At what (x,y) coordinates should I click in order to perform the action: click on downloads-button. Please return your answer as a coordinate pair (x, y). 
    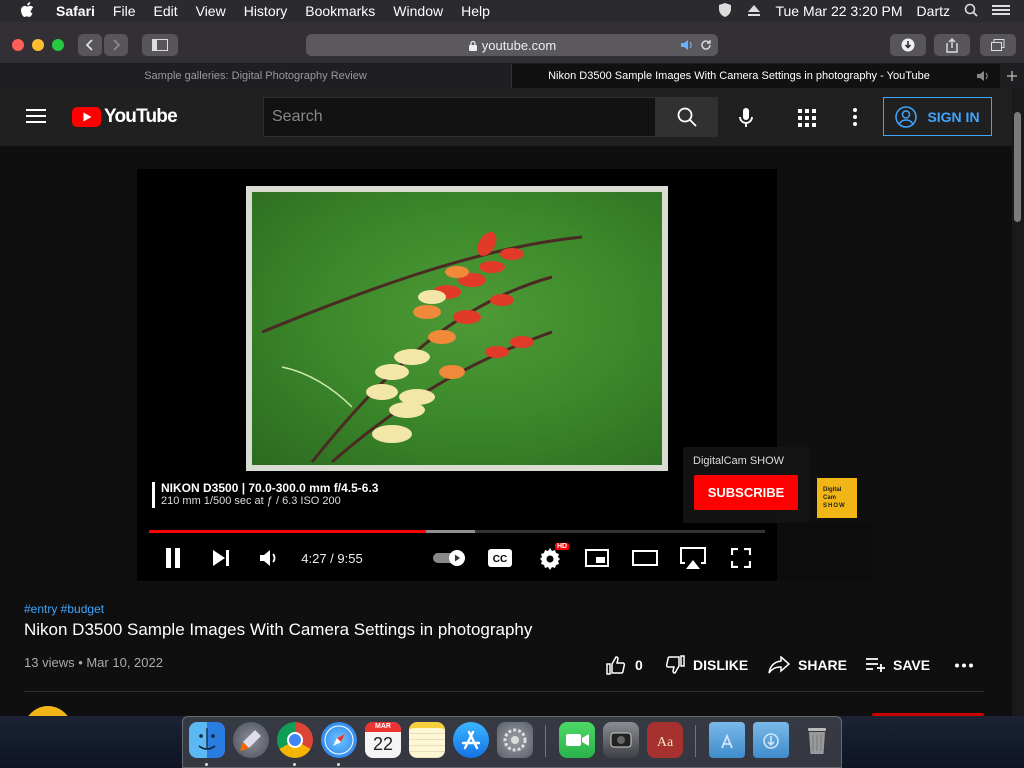
    Looking at the image, I should click on (908, 45).